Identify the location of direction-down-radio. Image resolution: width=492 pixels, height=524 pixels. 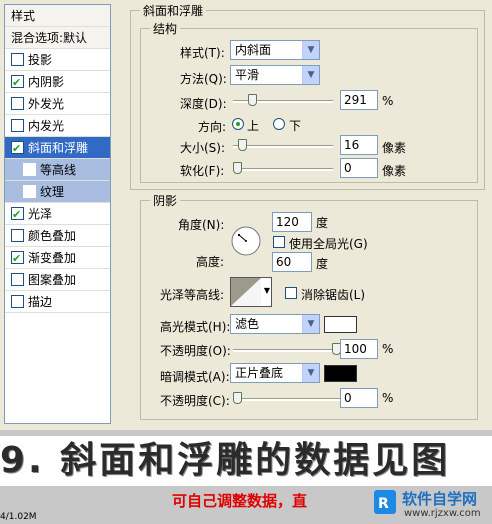
(279, 124).